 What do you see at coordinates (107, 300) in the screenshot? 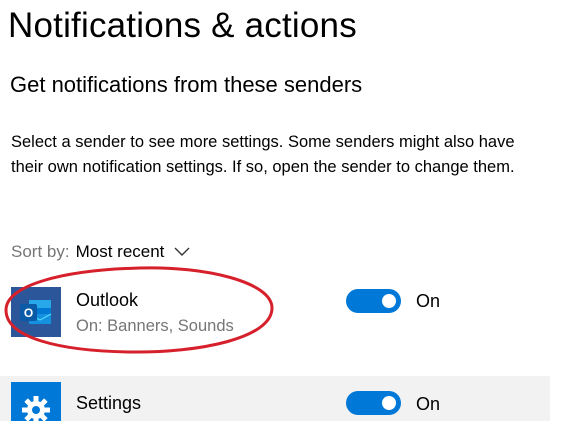
I see `sender-name: Outlook` at bounding box center [107, 300].